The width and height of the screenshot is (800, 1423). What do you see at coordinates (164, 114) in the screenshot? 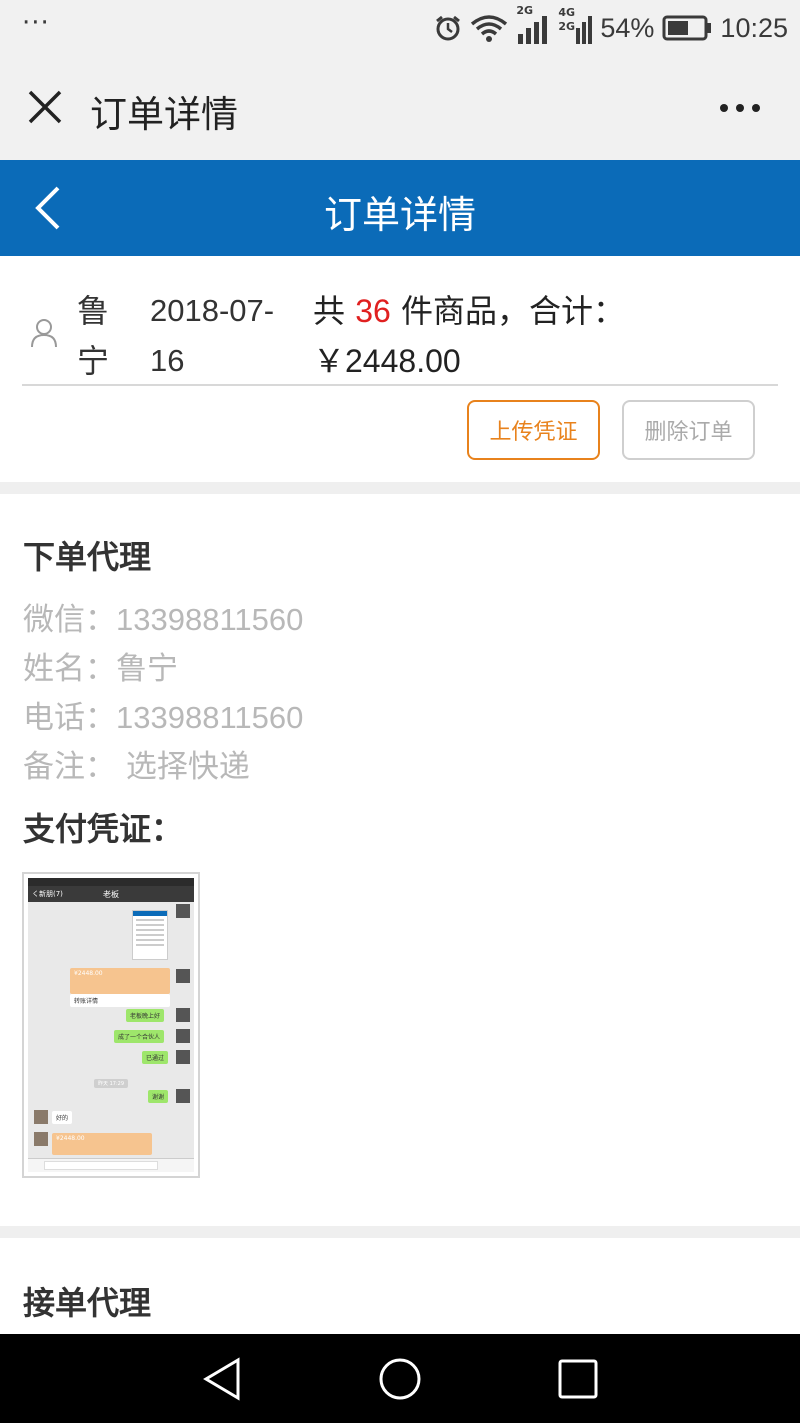
I see `wechat-page-title: 订单详情` at bounding box center [164, 114].